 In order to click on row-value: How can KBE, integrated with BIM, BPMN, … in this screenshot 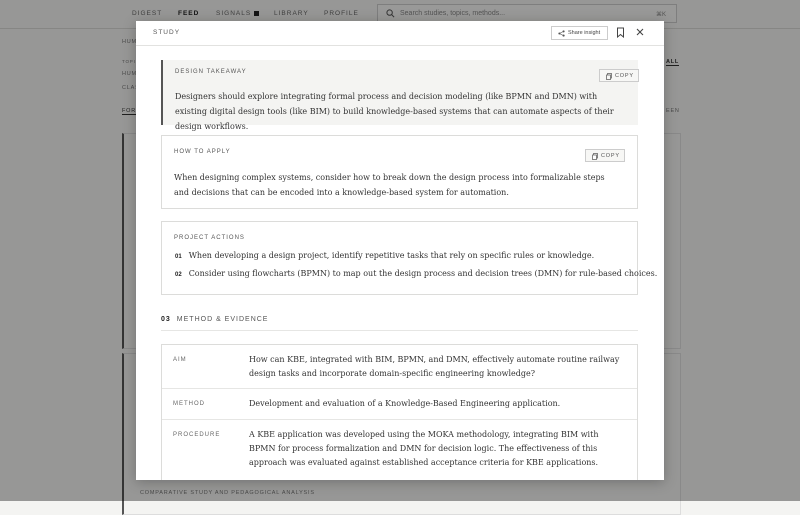, I will do `click(434, 366)`.